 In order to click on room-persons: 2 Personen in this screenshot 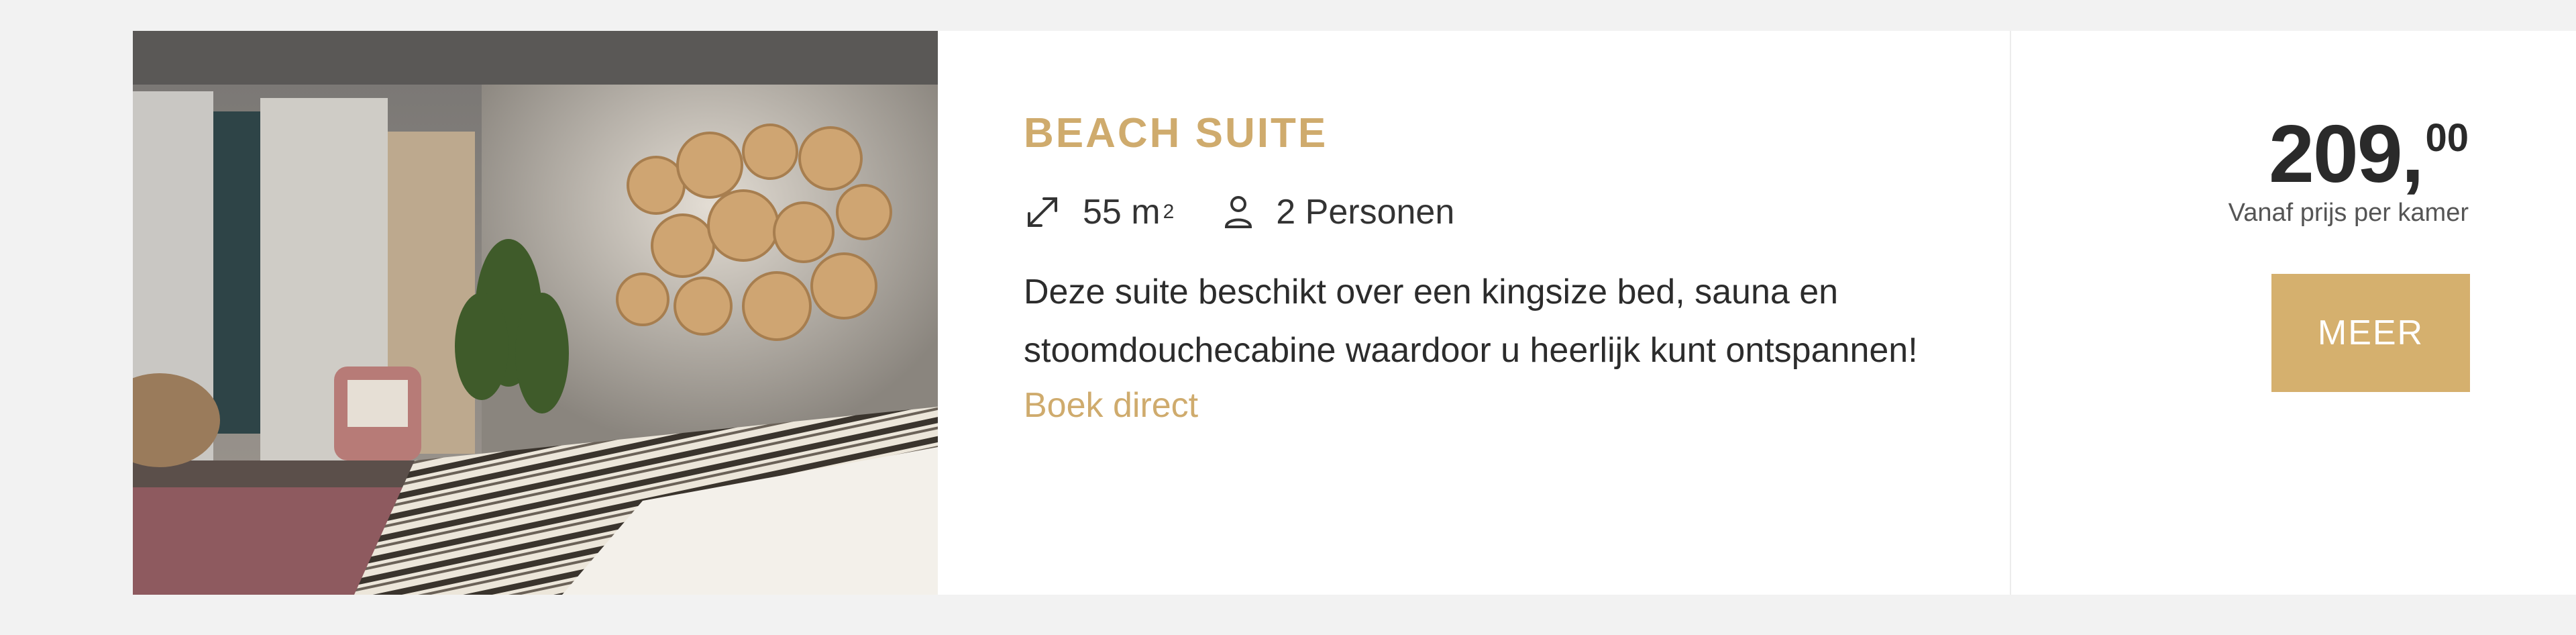, I will do `click(1338, 212)`.